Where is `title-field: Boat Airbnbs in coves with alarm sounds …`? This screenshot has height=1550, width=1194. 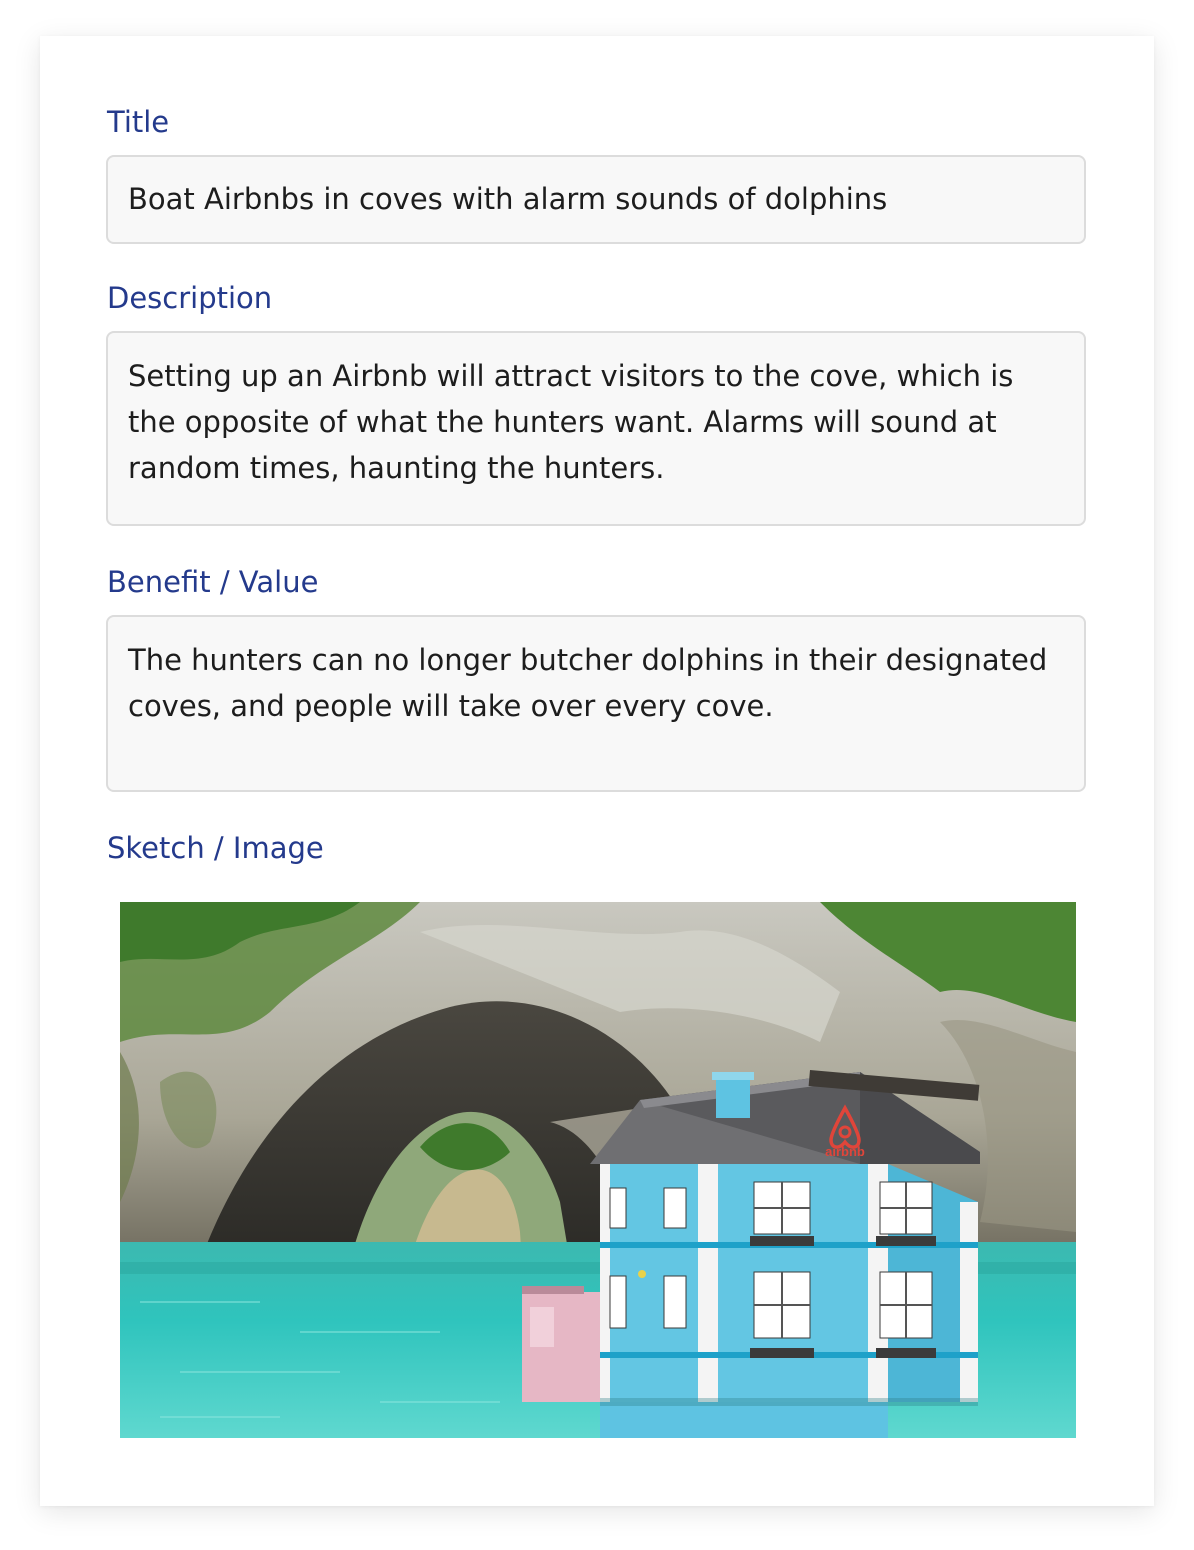 title-field: Boat Airbnbs in coves with alarm sounds … is located at coordinates (596, 199).